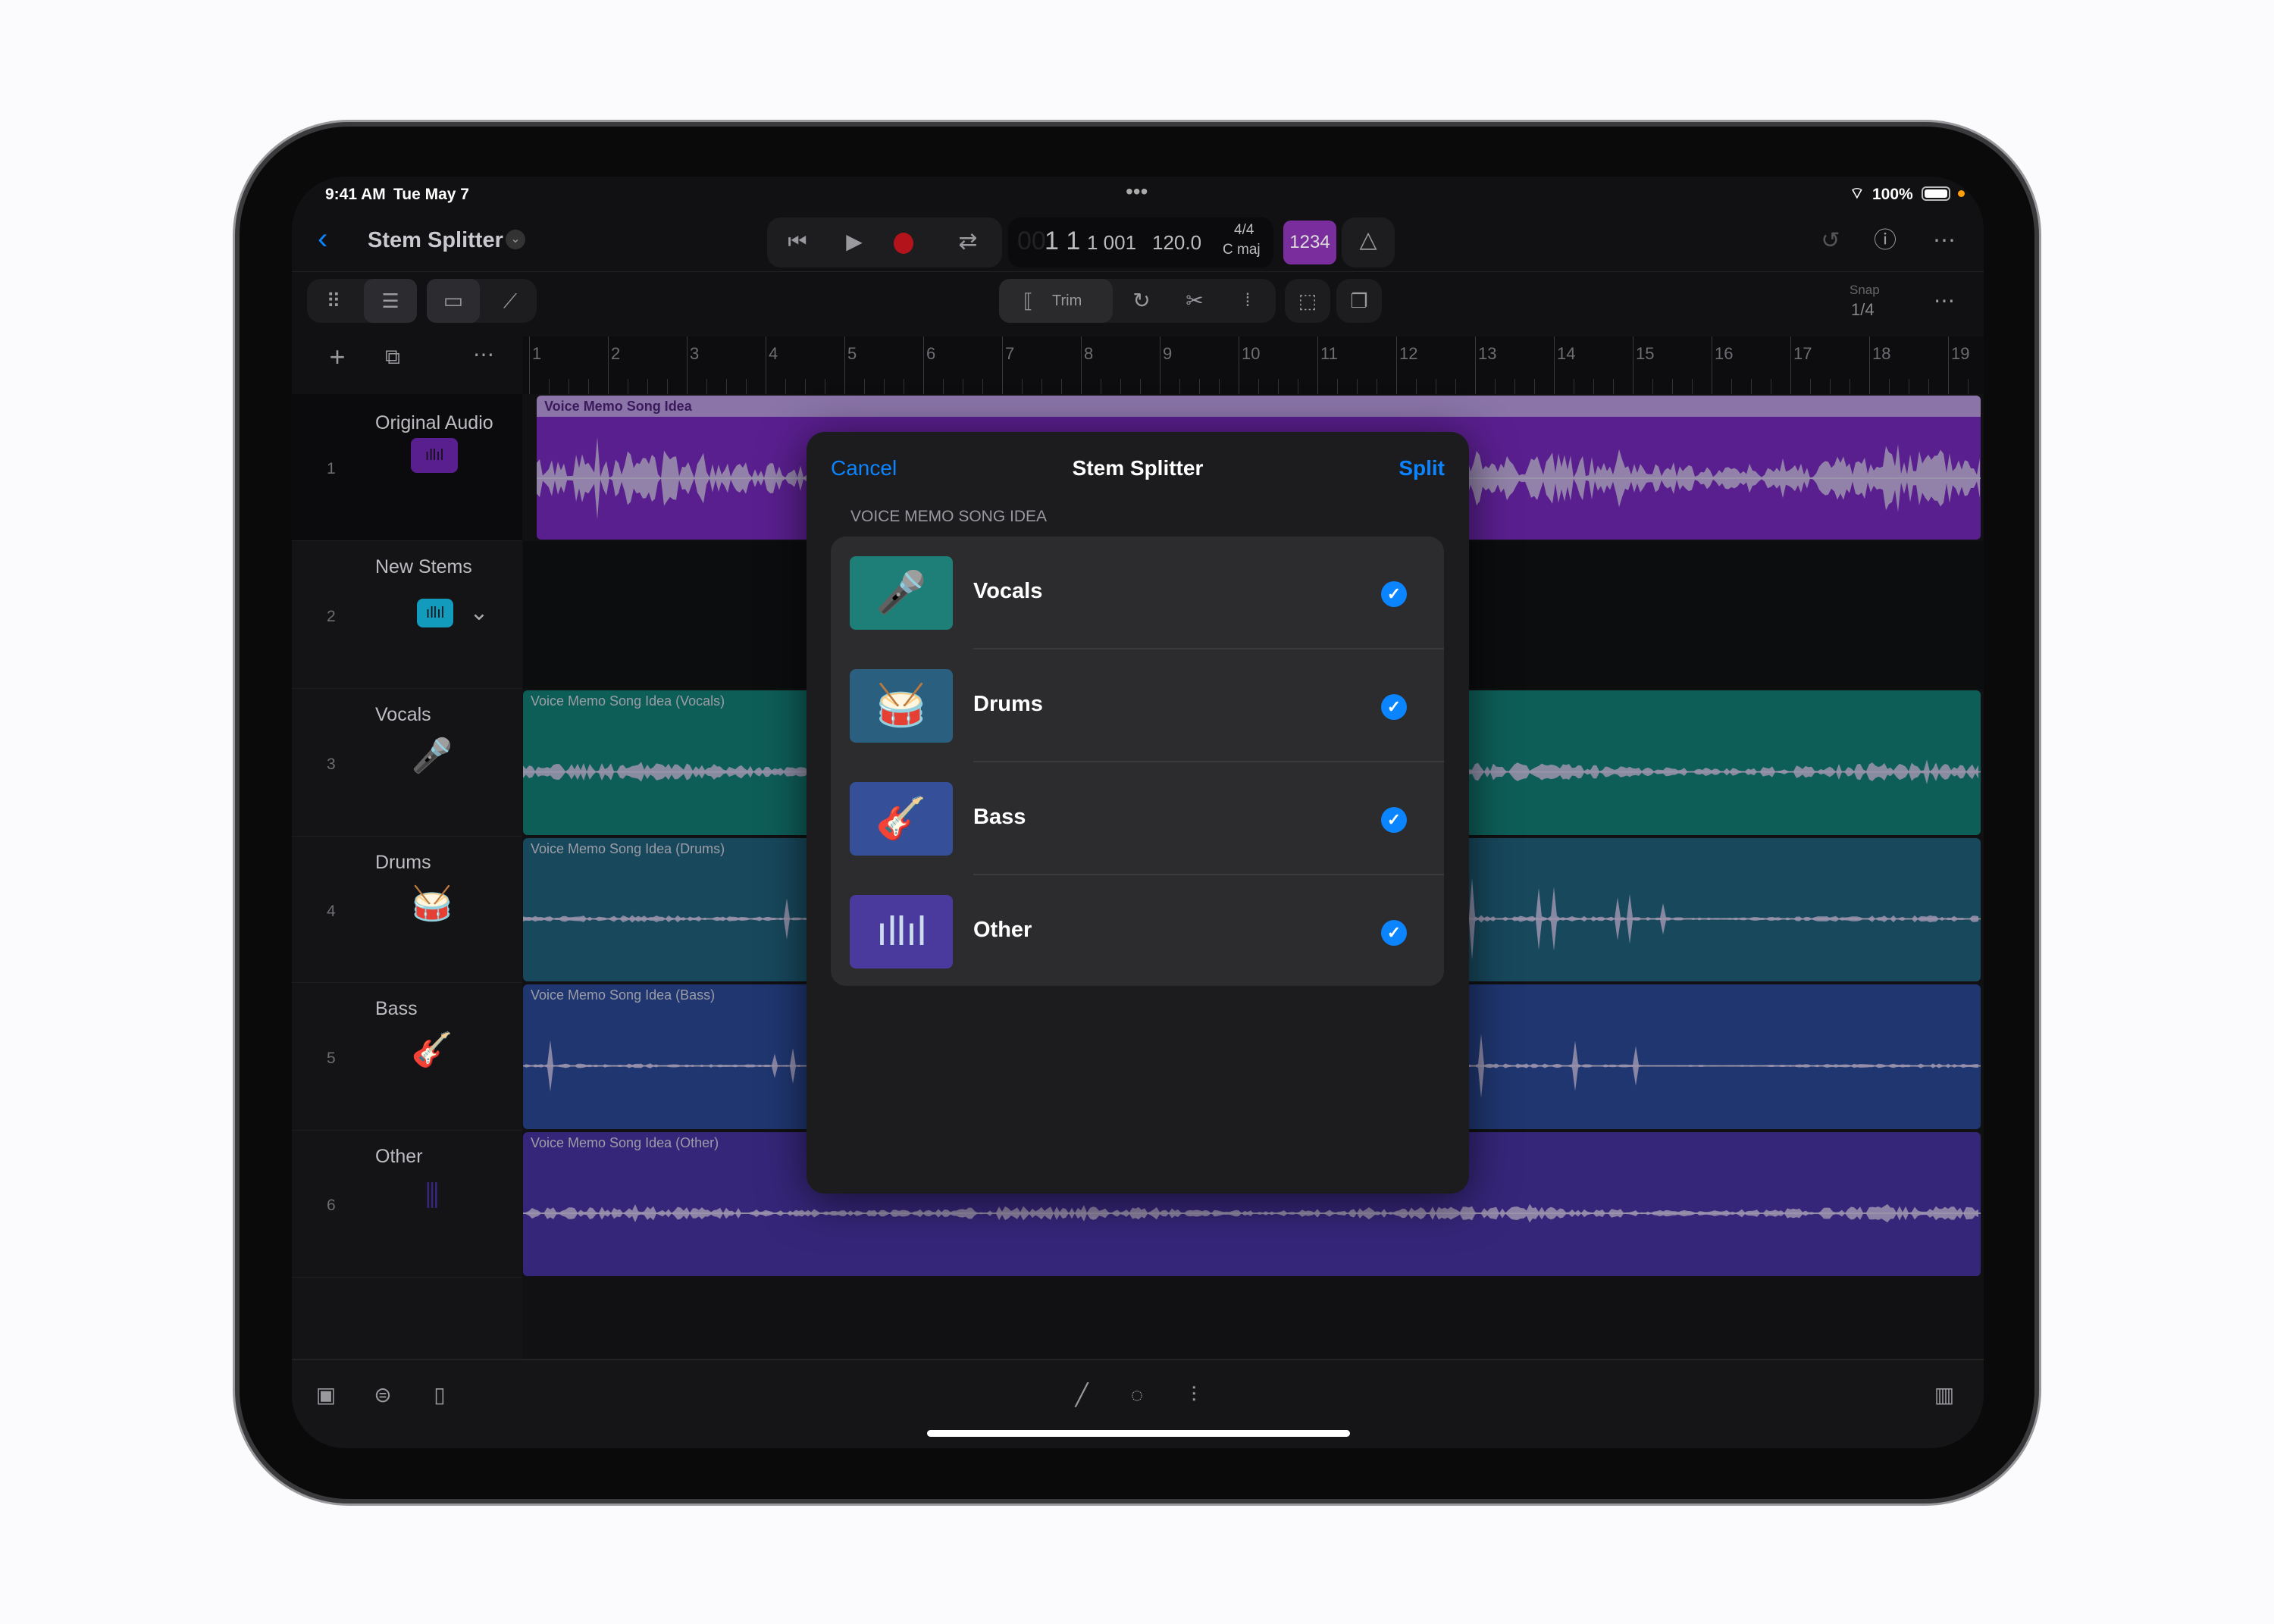 This screenshot has height=1624, width=2274. I want to click on rewind-icon: ⏮, so click(797, 241).